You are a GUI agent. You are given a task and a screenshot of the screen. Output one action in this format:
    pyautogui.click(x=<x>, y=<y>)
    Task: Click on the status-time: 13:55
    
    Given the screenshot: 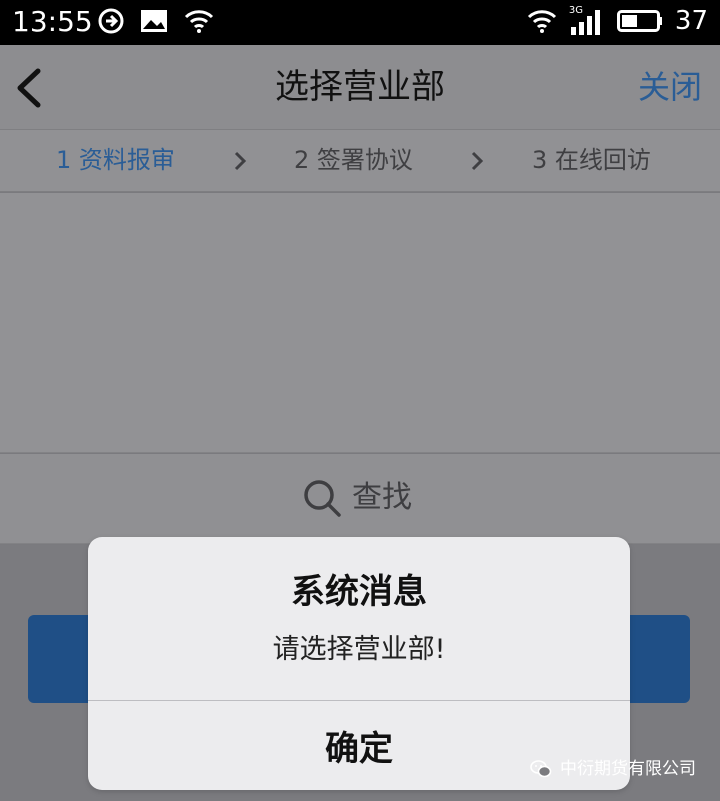 What is the action you would take?
    pyautogui.click(x=52, y=21)
    